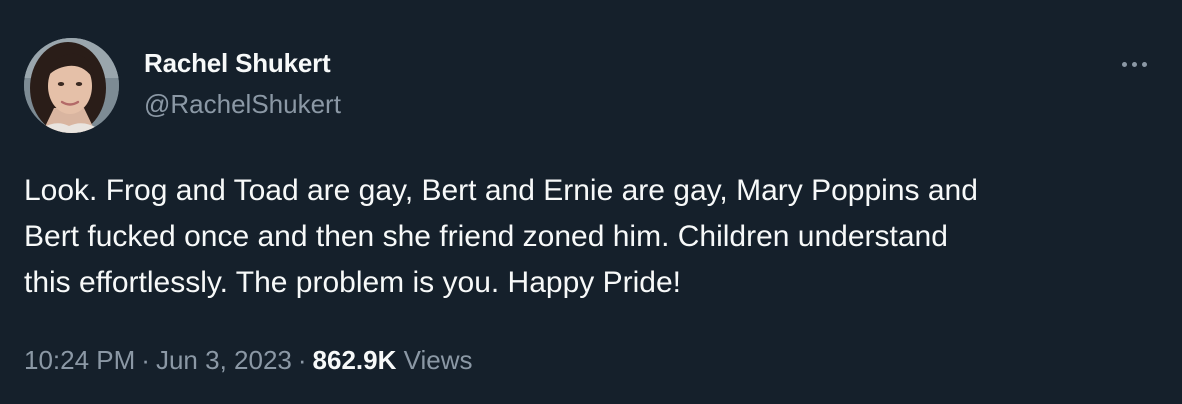  What do you see at coordinates (237, 63) in the screenshot?
I see `author-display-name: Rachel Shukert` at bounding box center [237, 63].